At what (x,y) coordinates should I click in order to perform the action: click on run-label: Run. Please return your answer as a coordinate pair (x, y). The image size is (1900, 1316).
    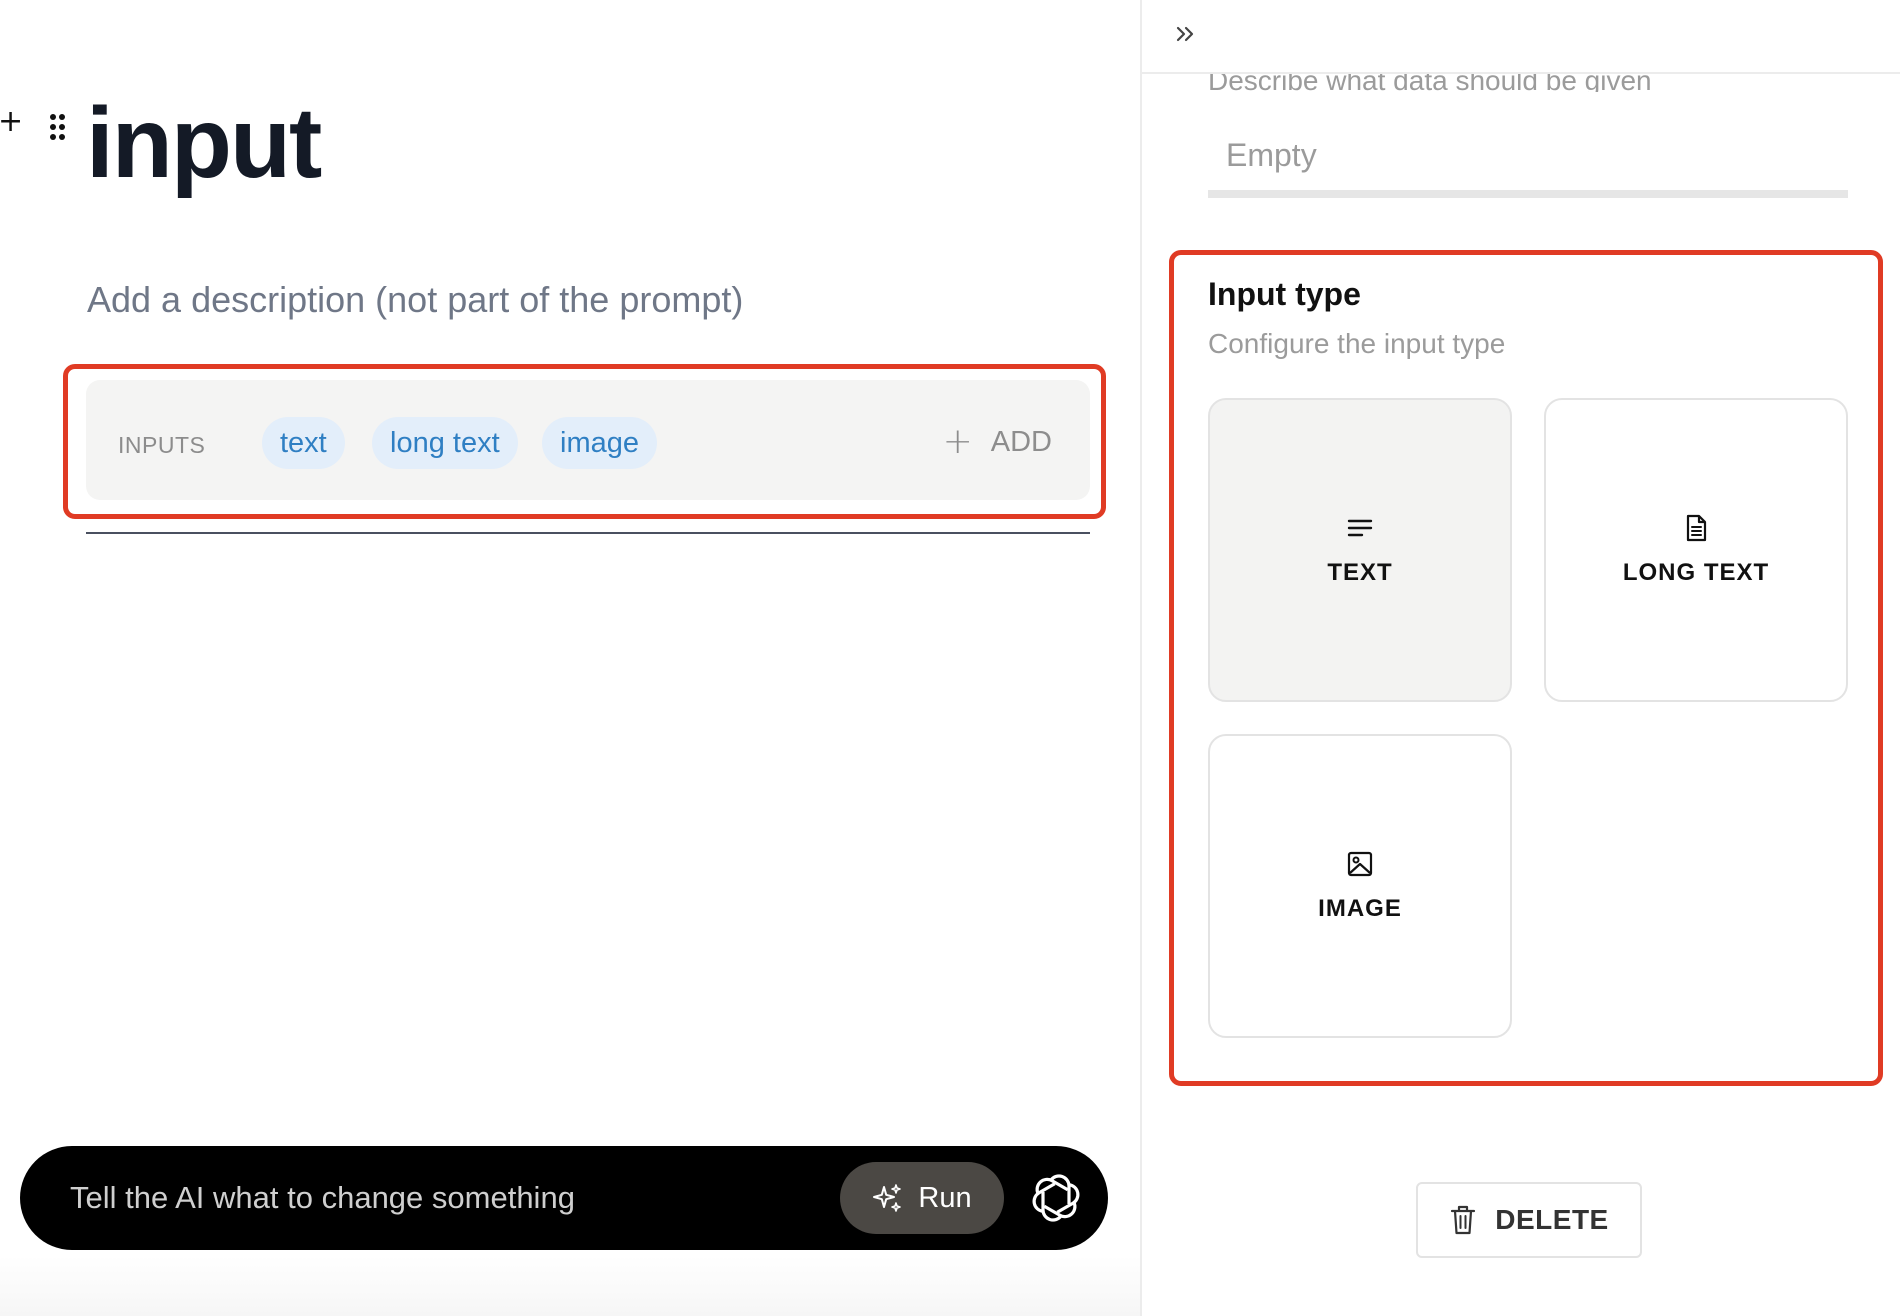
    Looking at the image, I should click on (945, 1197).